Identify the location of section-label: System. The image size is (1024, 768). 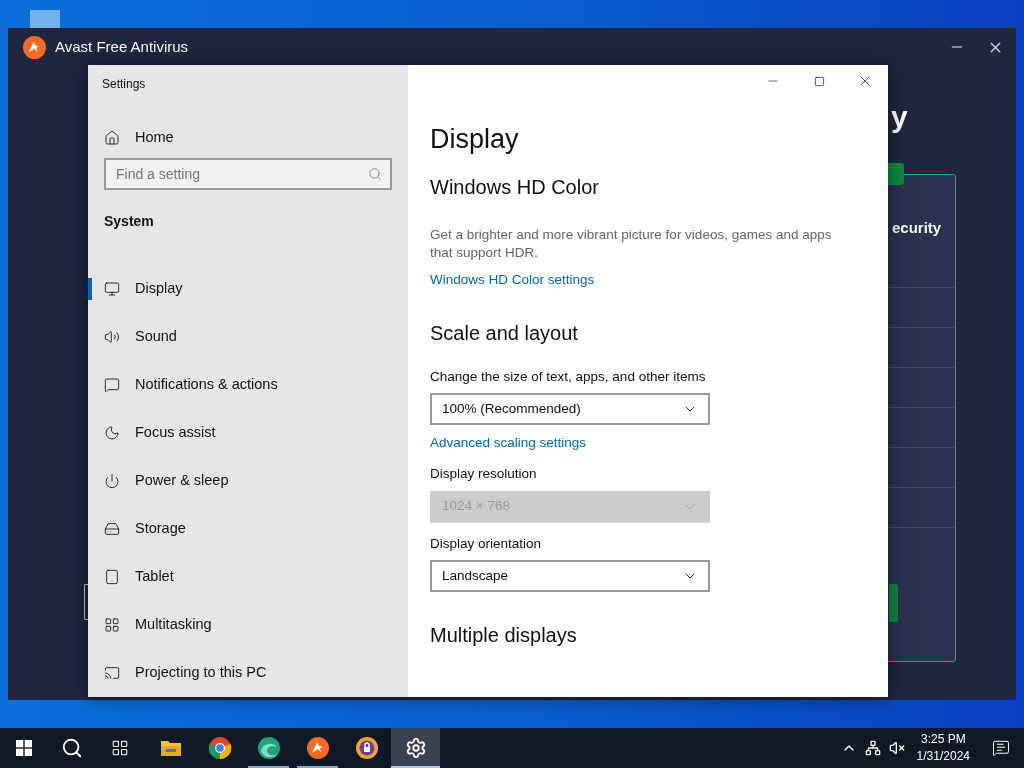
(129, 221).